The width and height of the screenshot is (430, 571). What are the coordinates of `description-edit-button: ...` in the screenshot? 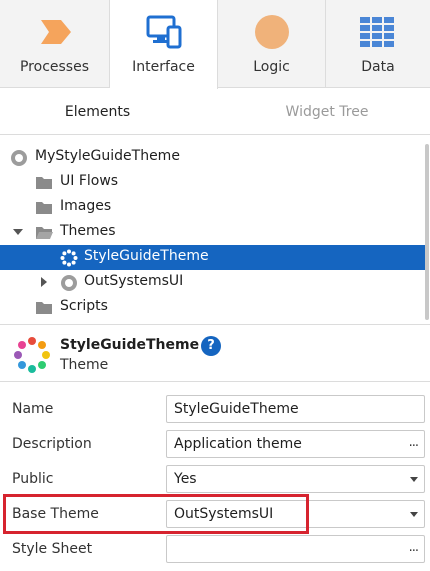 It's located at (414, 442).